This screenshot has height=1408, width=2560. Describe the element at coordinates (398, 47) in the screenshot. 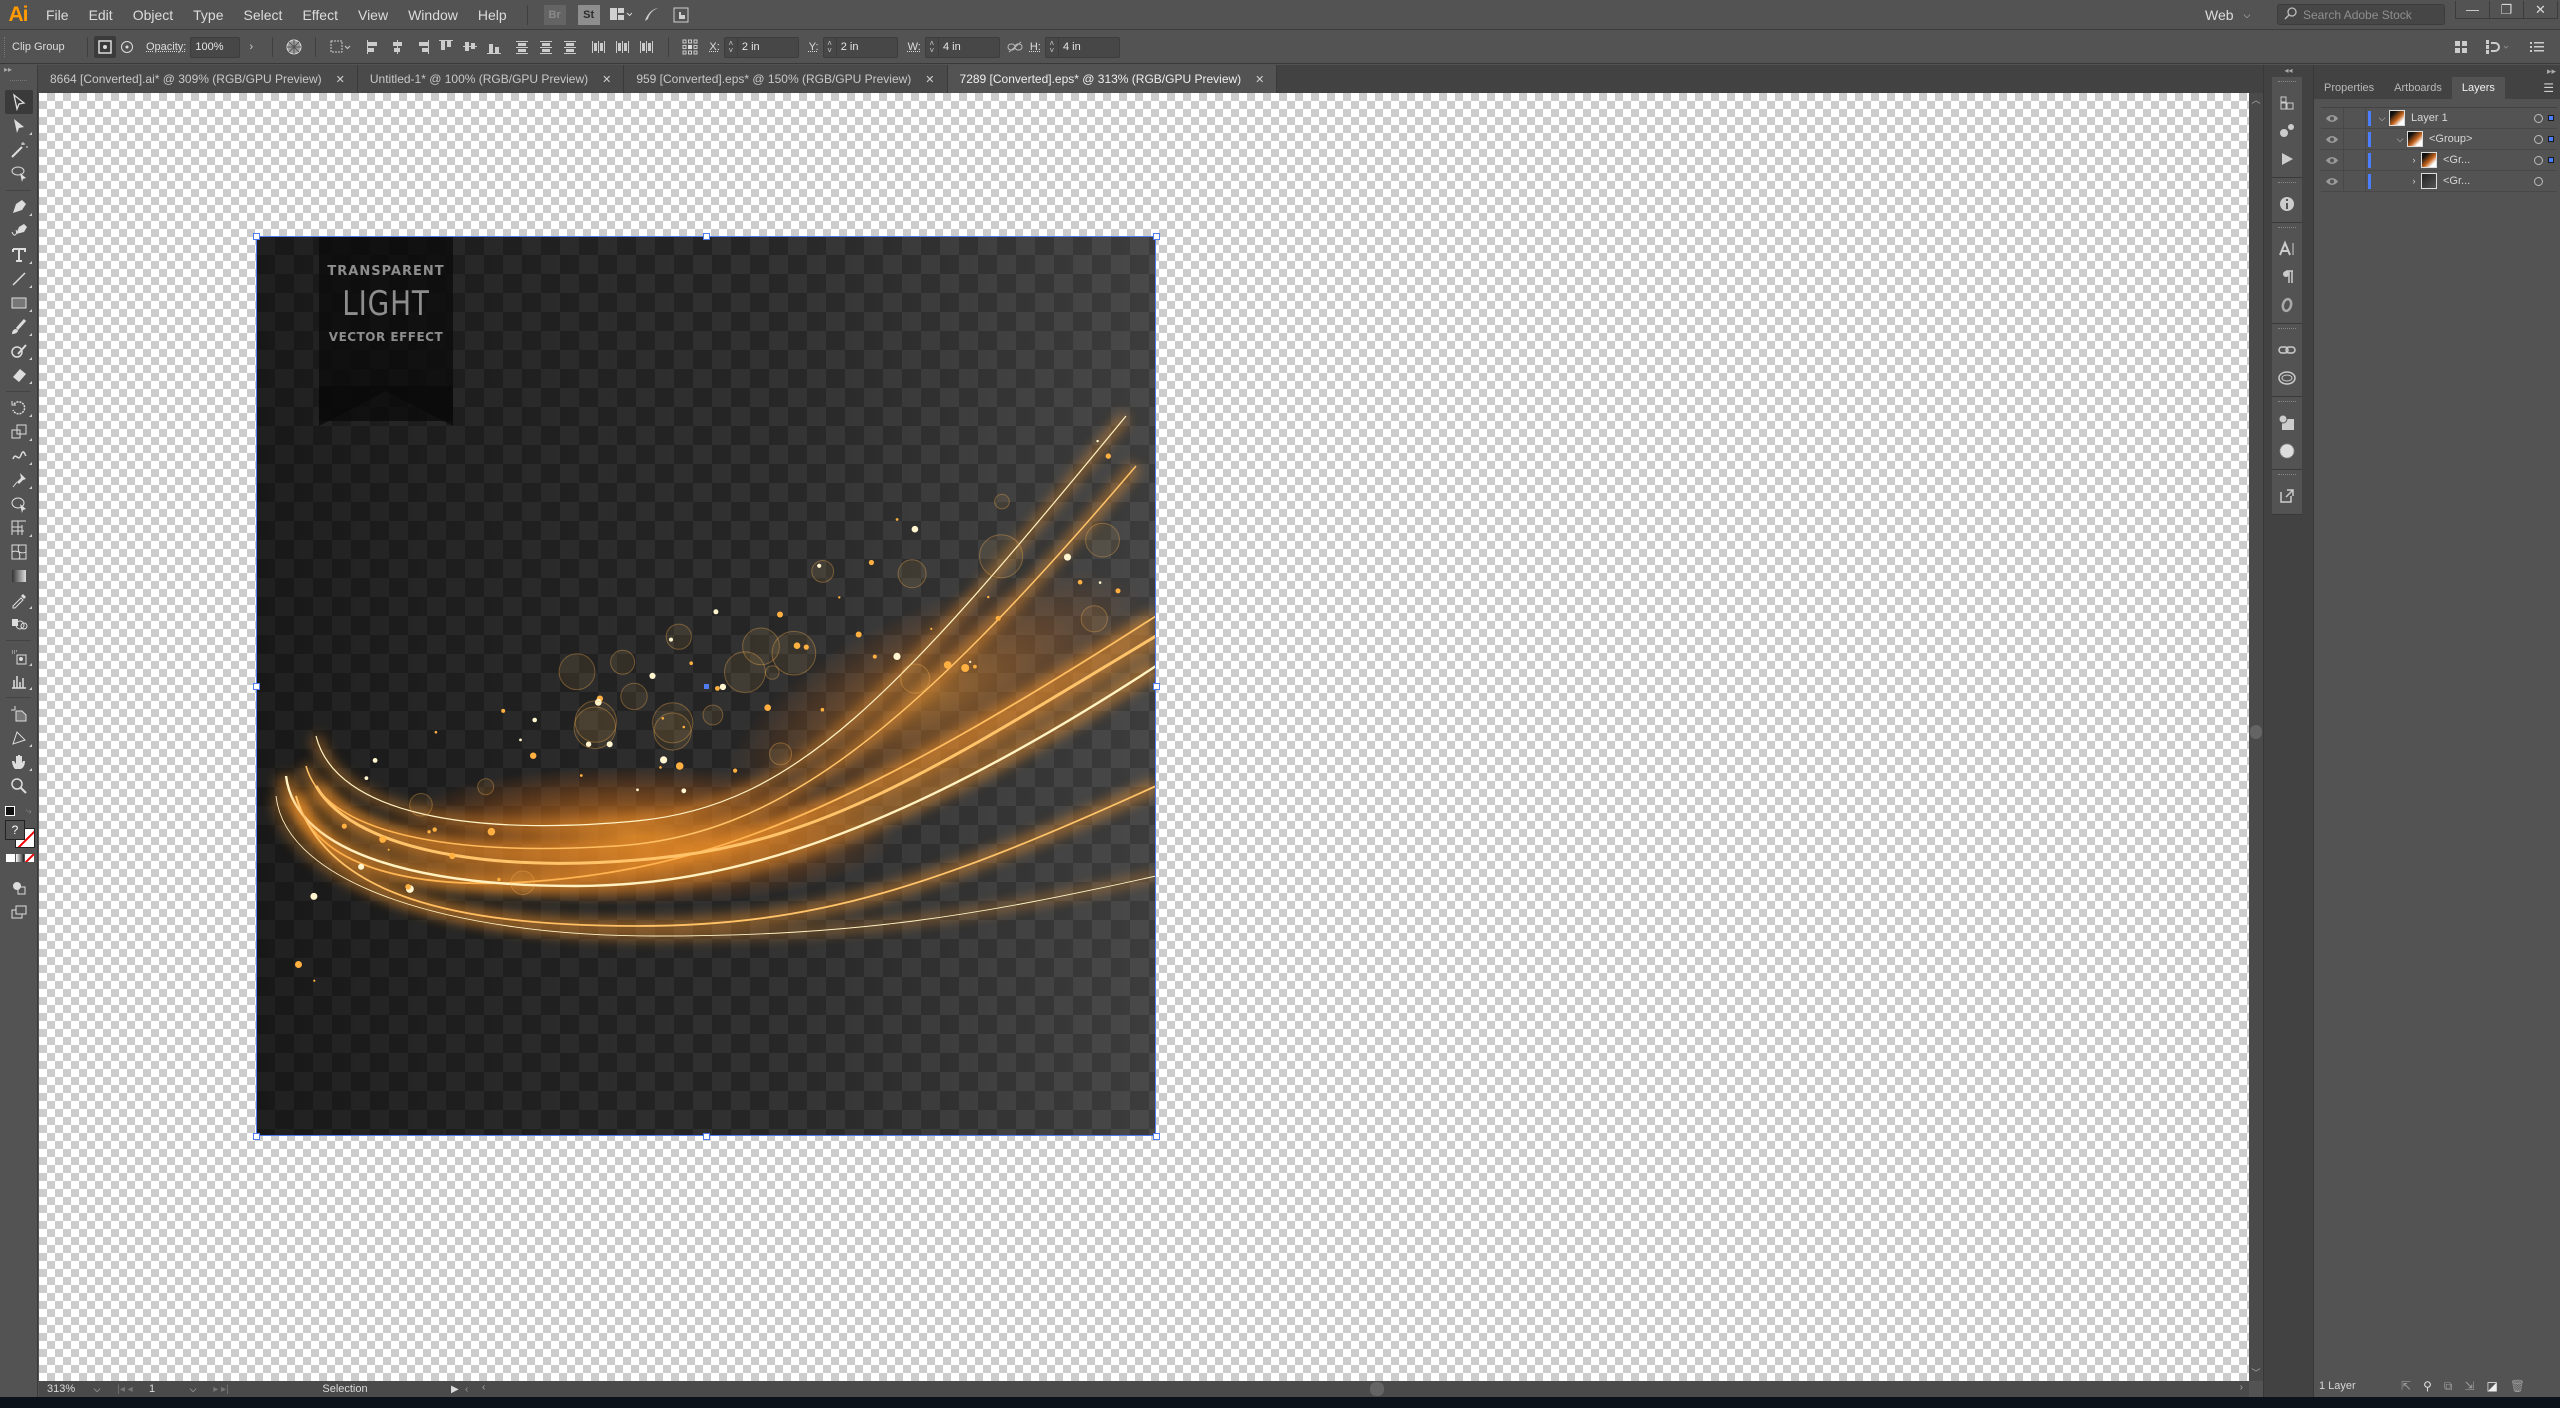

I see `align-horizontal-center-icon` at that location.